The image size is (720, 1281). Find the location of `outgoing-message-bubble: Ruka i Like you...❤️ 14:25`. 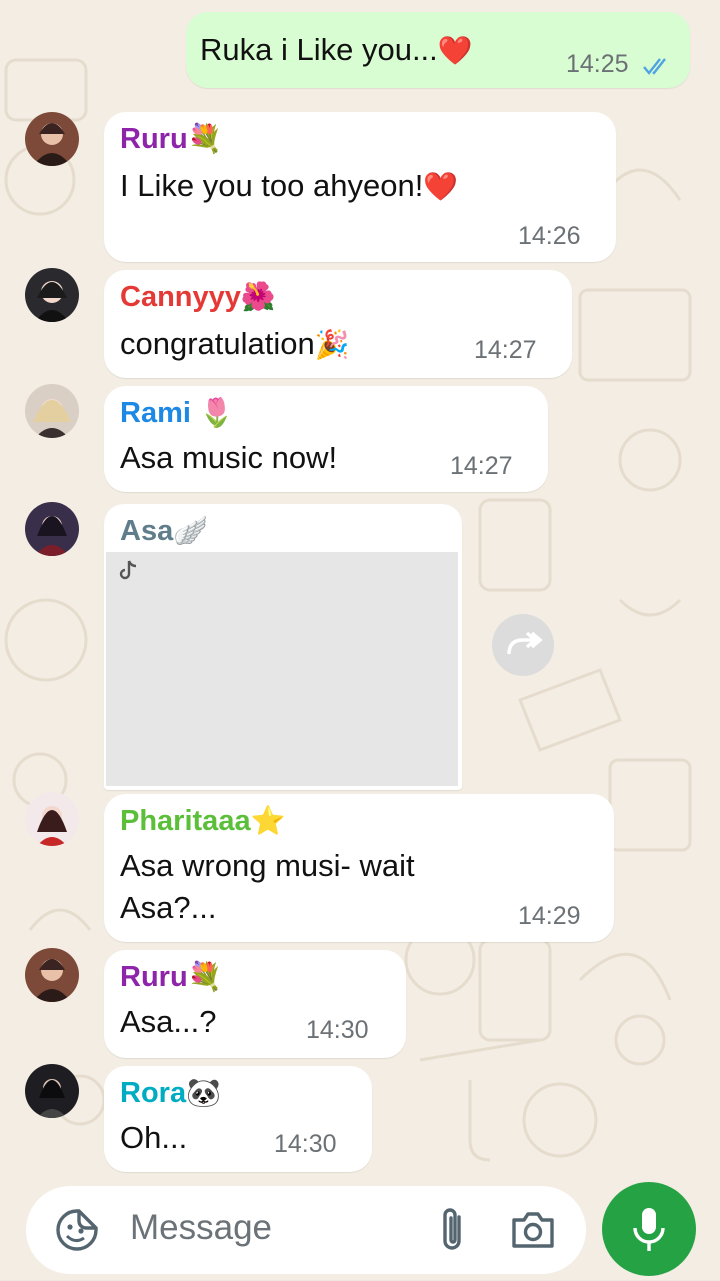

outgoing-message-bubble: Ruka i Like you...❤️ 14:25 is located at coordinates (438, 50).